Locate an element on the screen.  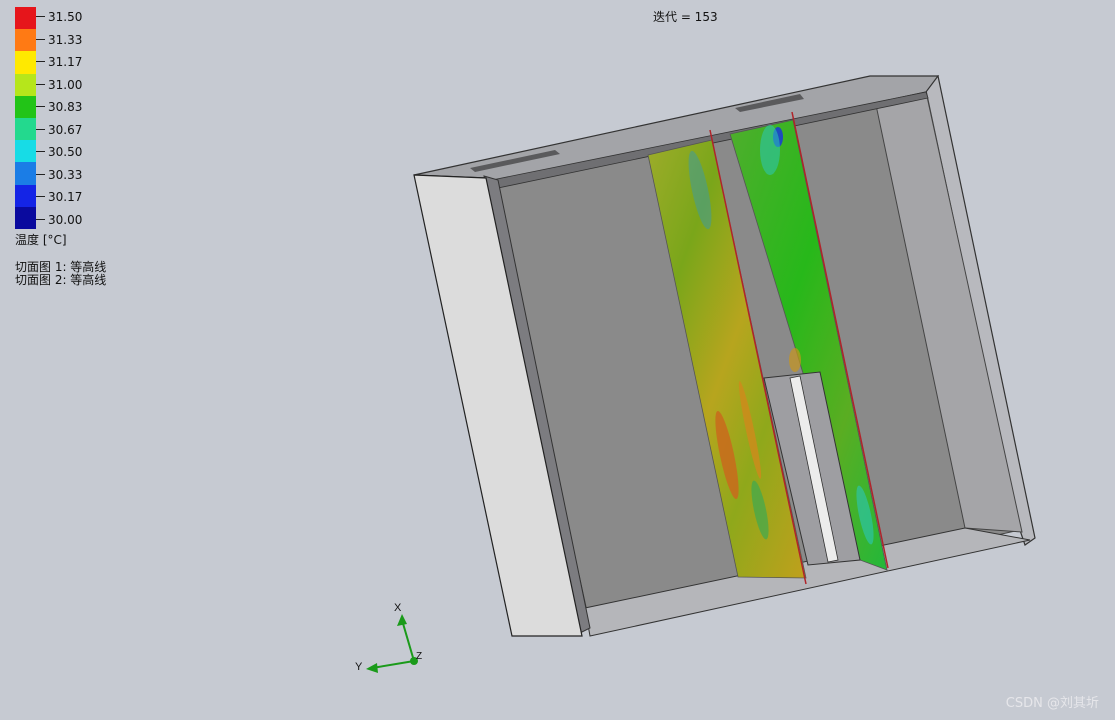
triad-y-arrow is located at coordinates (372, 668).